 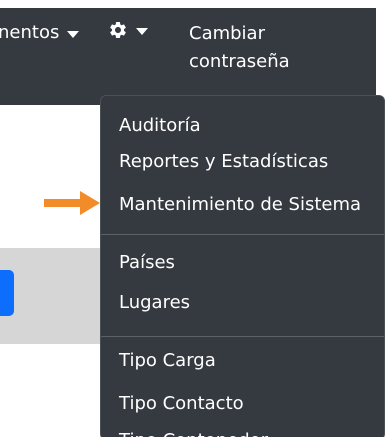 I want to click on nav-cambiar-contrasena-link: Cambiar contraseña, so click(x=269, y=48).